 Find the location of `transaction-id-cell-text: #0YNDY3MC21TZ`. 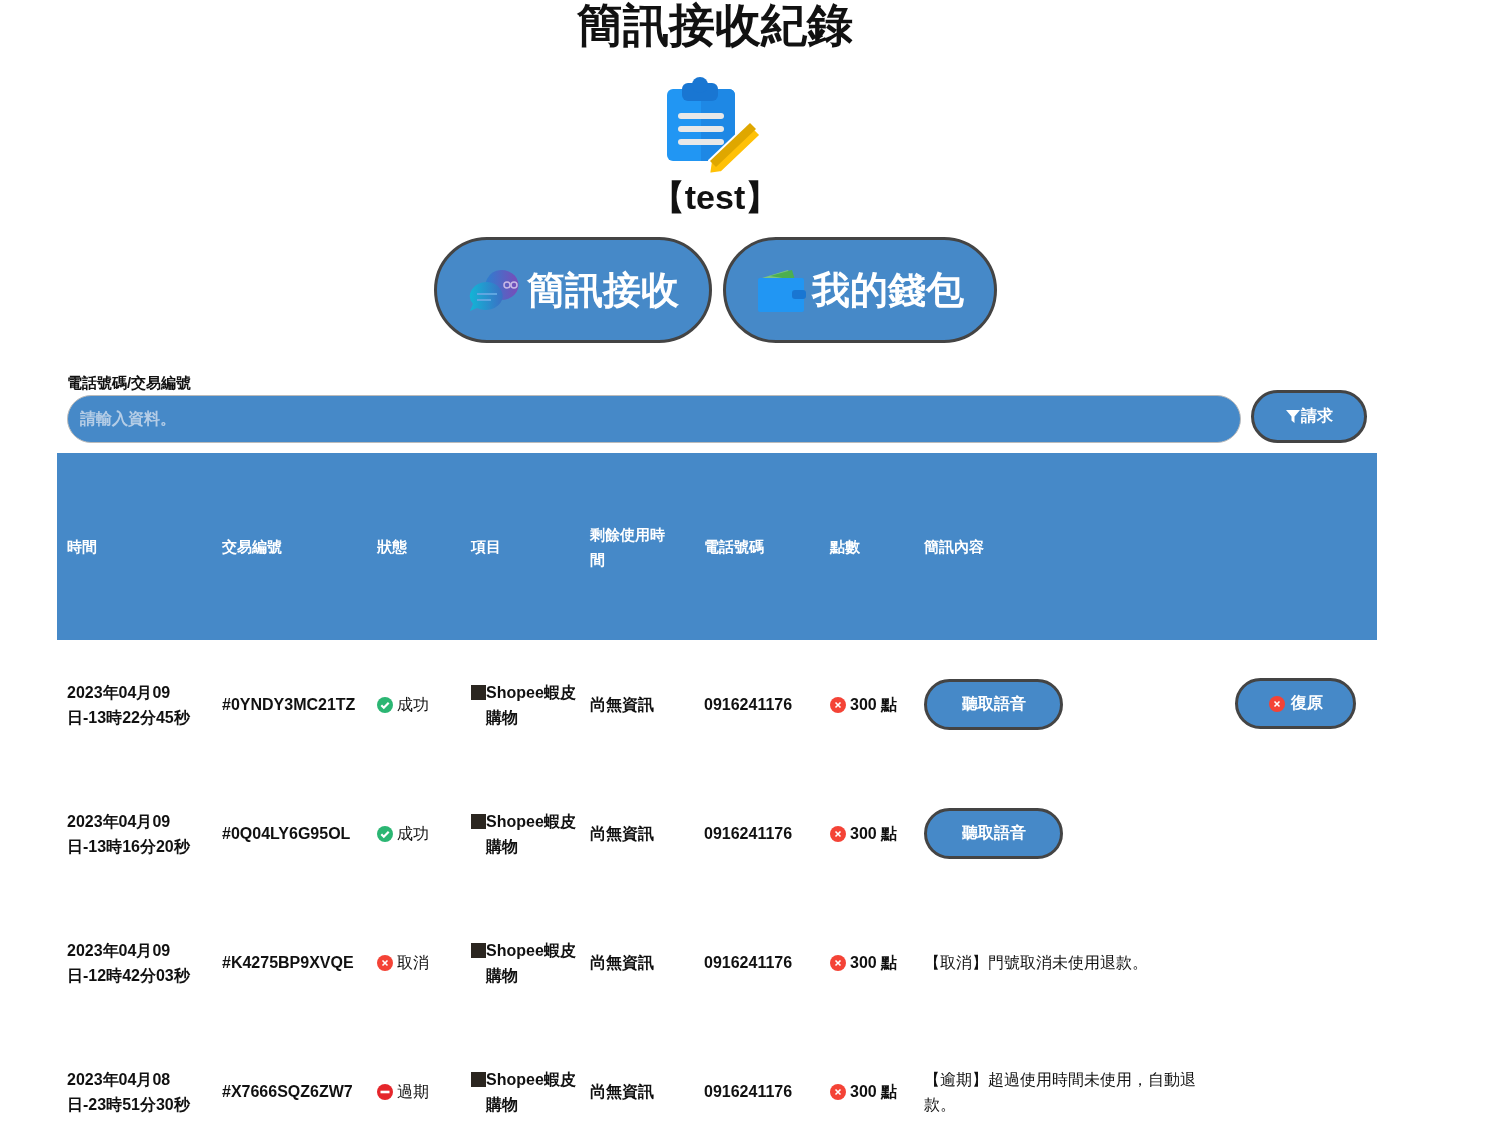

transaction-id-cell-text: #0YNDY3MC21TZ is located at coordinates (289, 705).